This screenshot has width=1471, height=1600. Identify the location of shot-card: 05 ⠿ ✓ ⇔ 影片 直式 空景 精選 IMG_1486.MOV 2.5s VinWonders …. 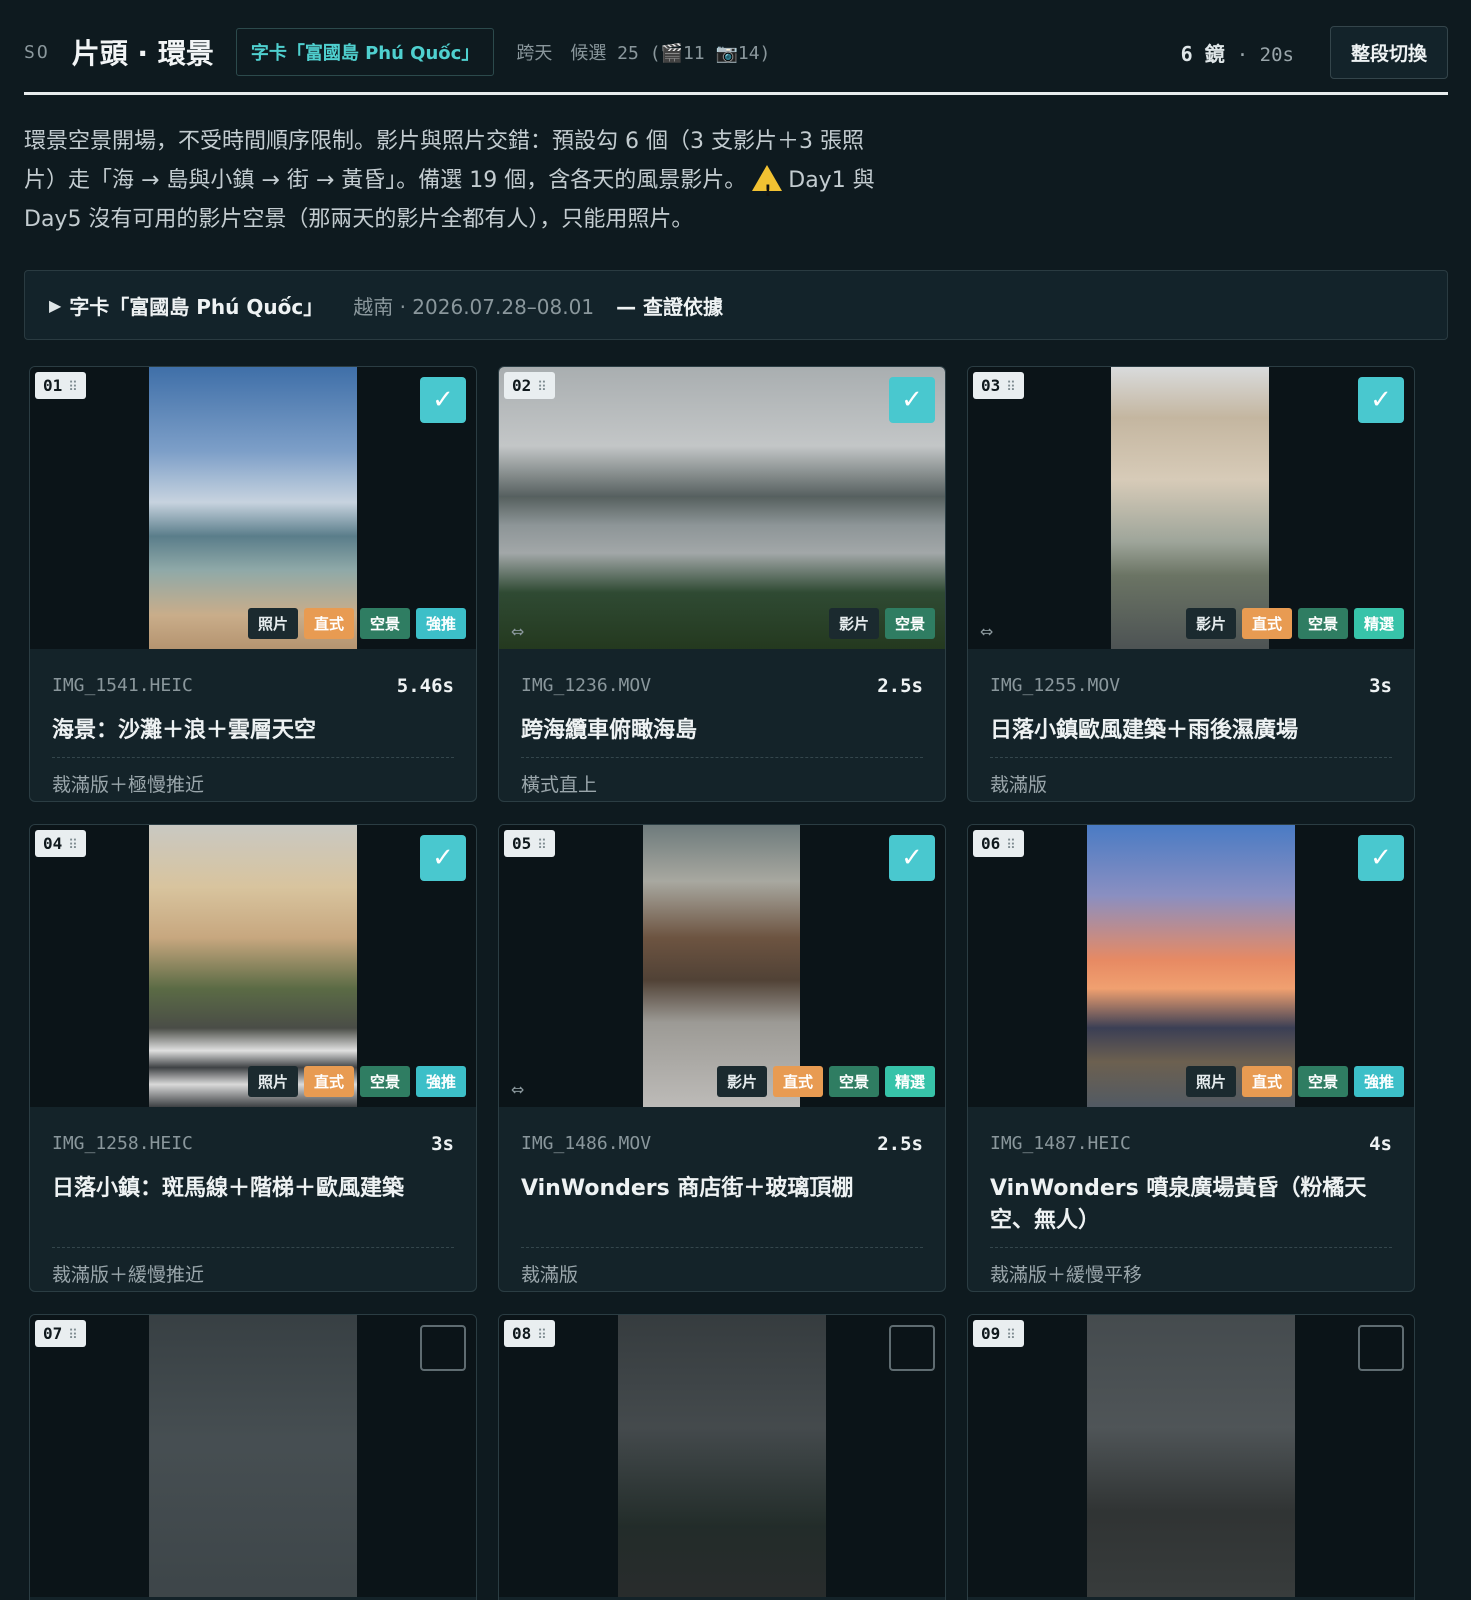
(722, 1058).